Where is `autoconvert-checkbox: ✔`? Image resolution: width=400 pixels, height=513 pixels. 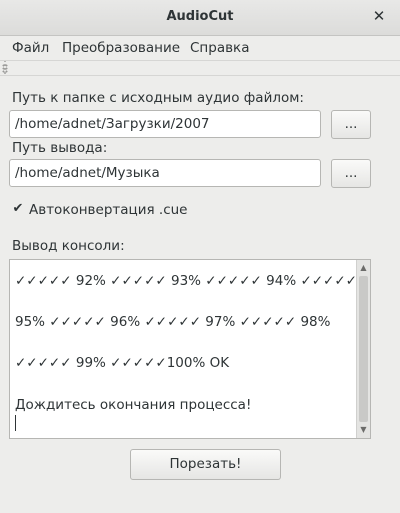
autoconvert-checkbox: ✔ is located at coordinates (18, 208).